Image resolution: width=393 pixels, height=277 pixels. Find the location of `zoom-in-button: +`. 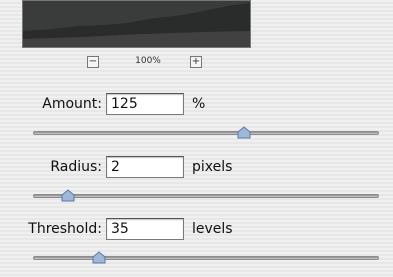

zoom-in-button: + is located at coordinates (196, 62).